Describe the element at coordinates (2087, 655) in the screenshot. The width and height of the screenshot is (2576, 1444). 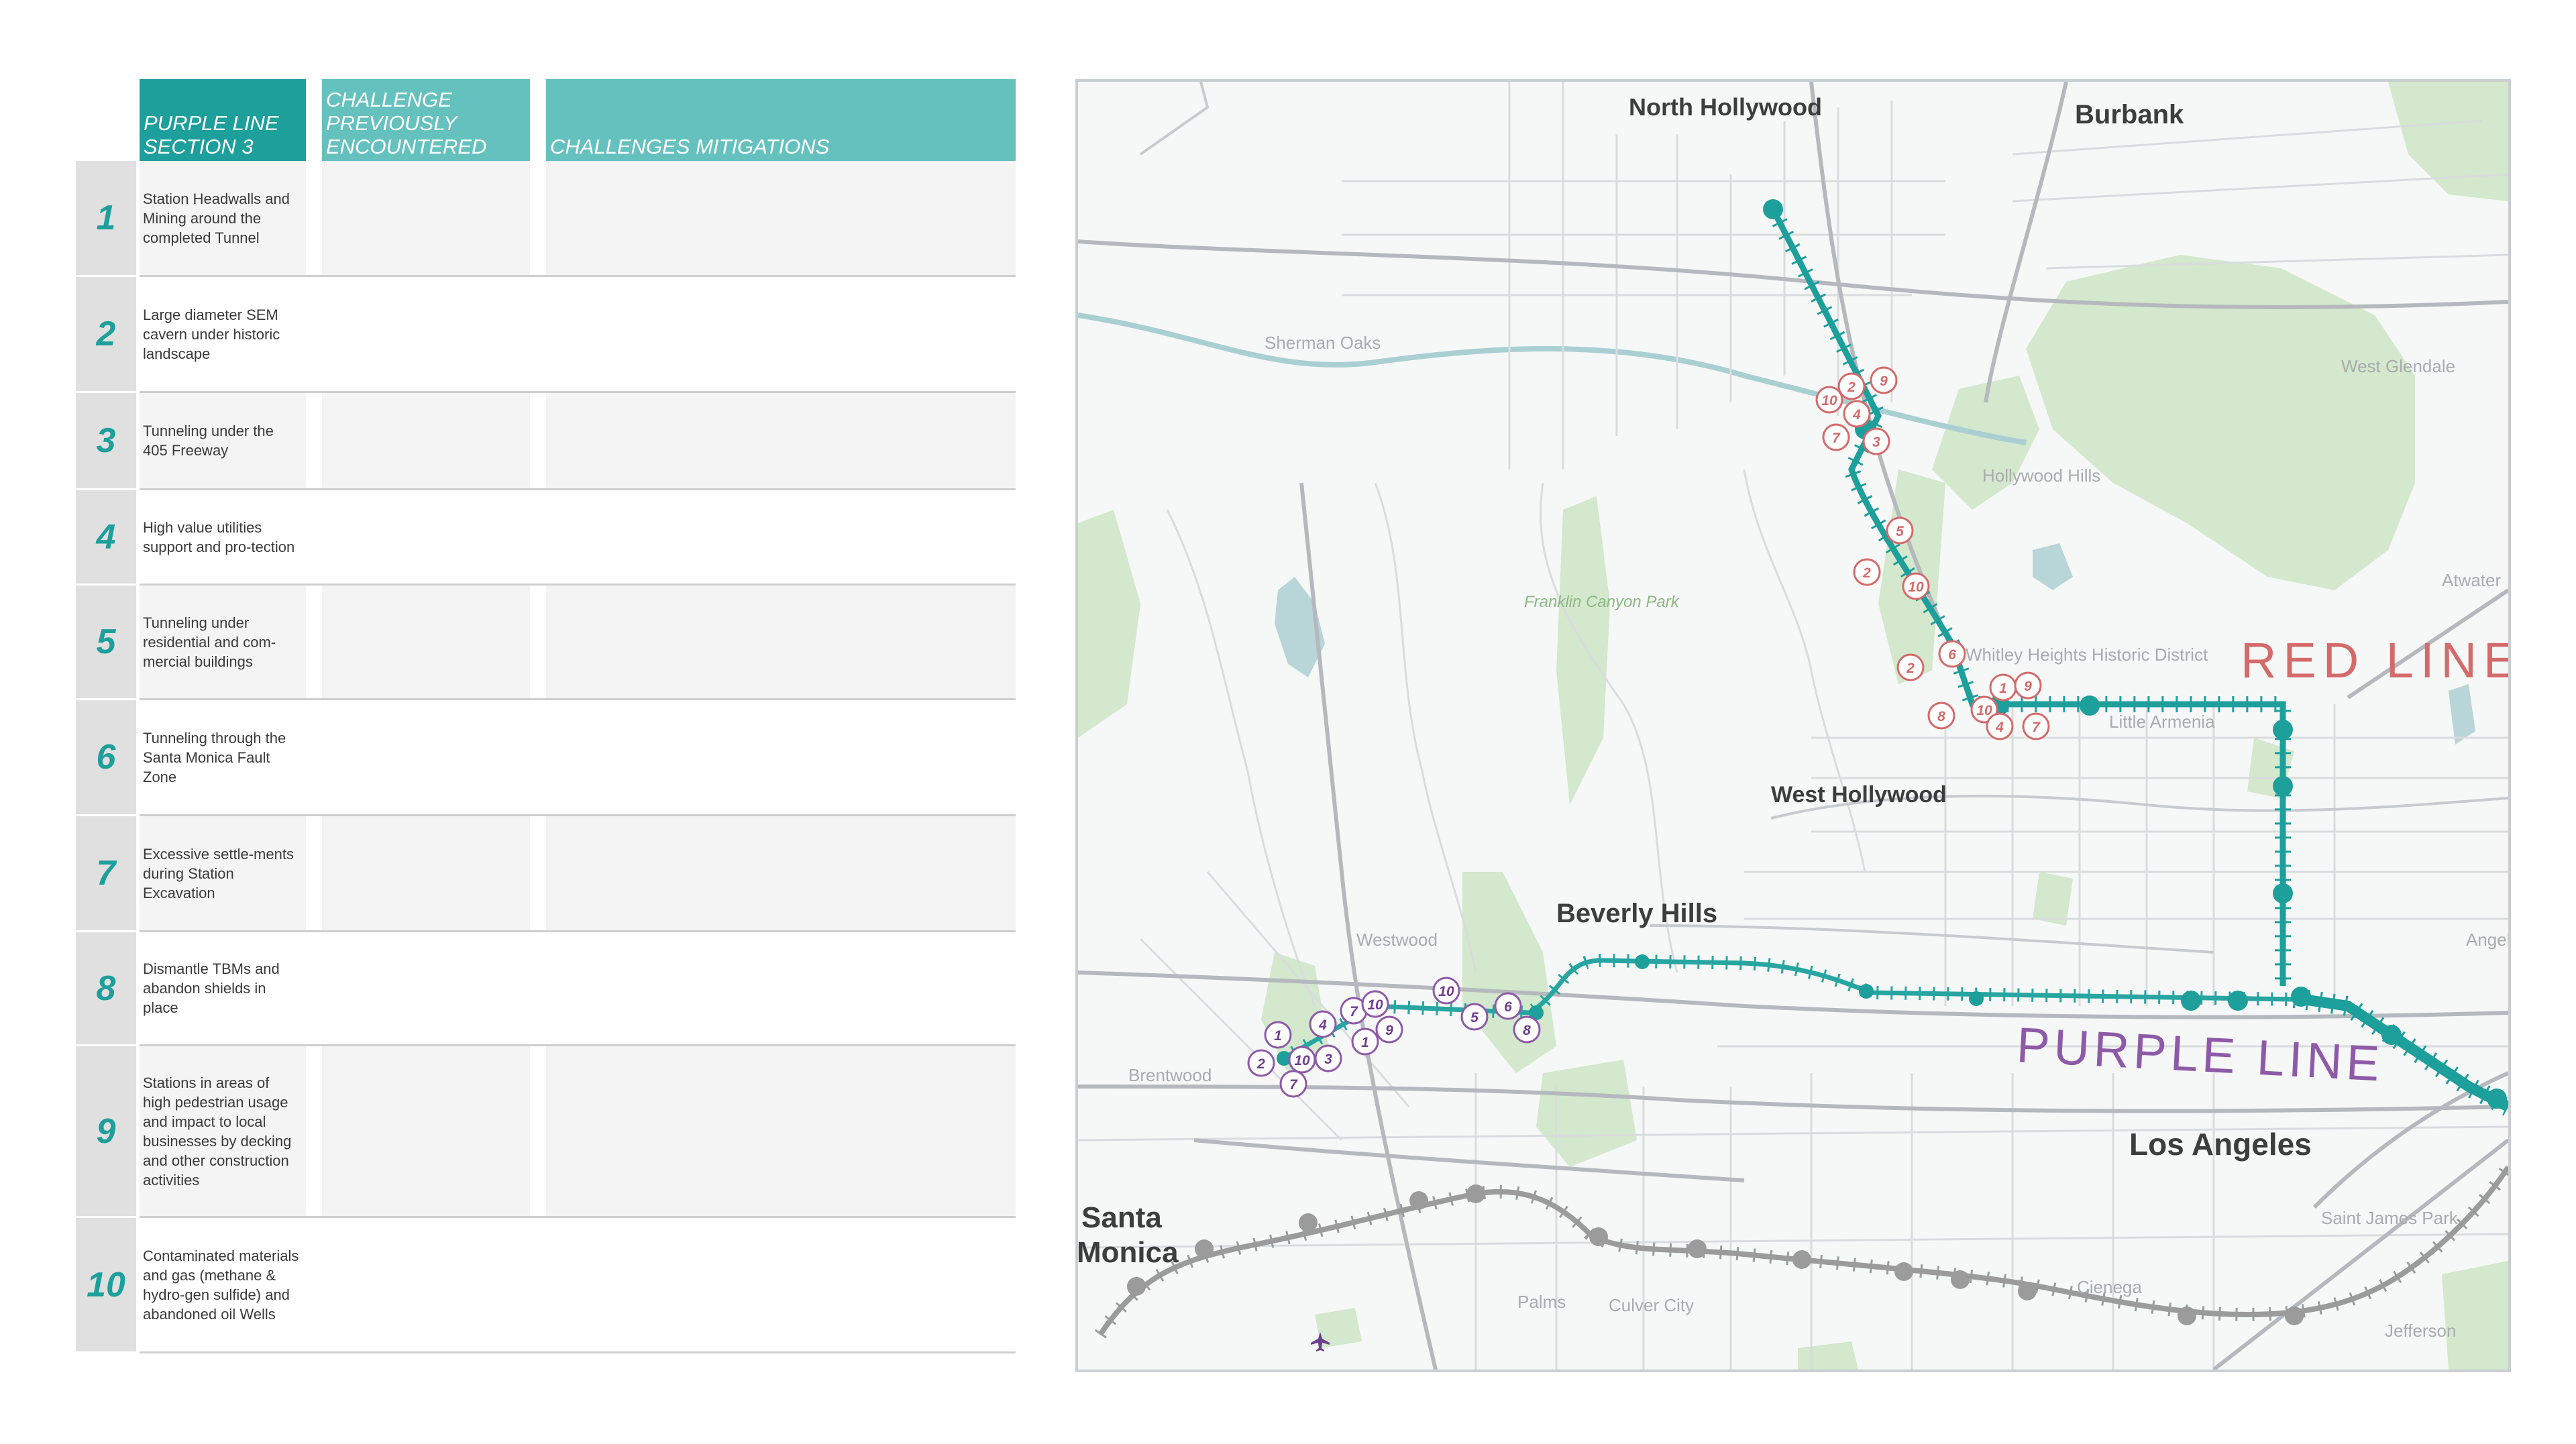
I see `label-whitley-heights: Whitley Heights Historic District` at that location.